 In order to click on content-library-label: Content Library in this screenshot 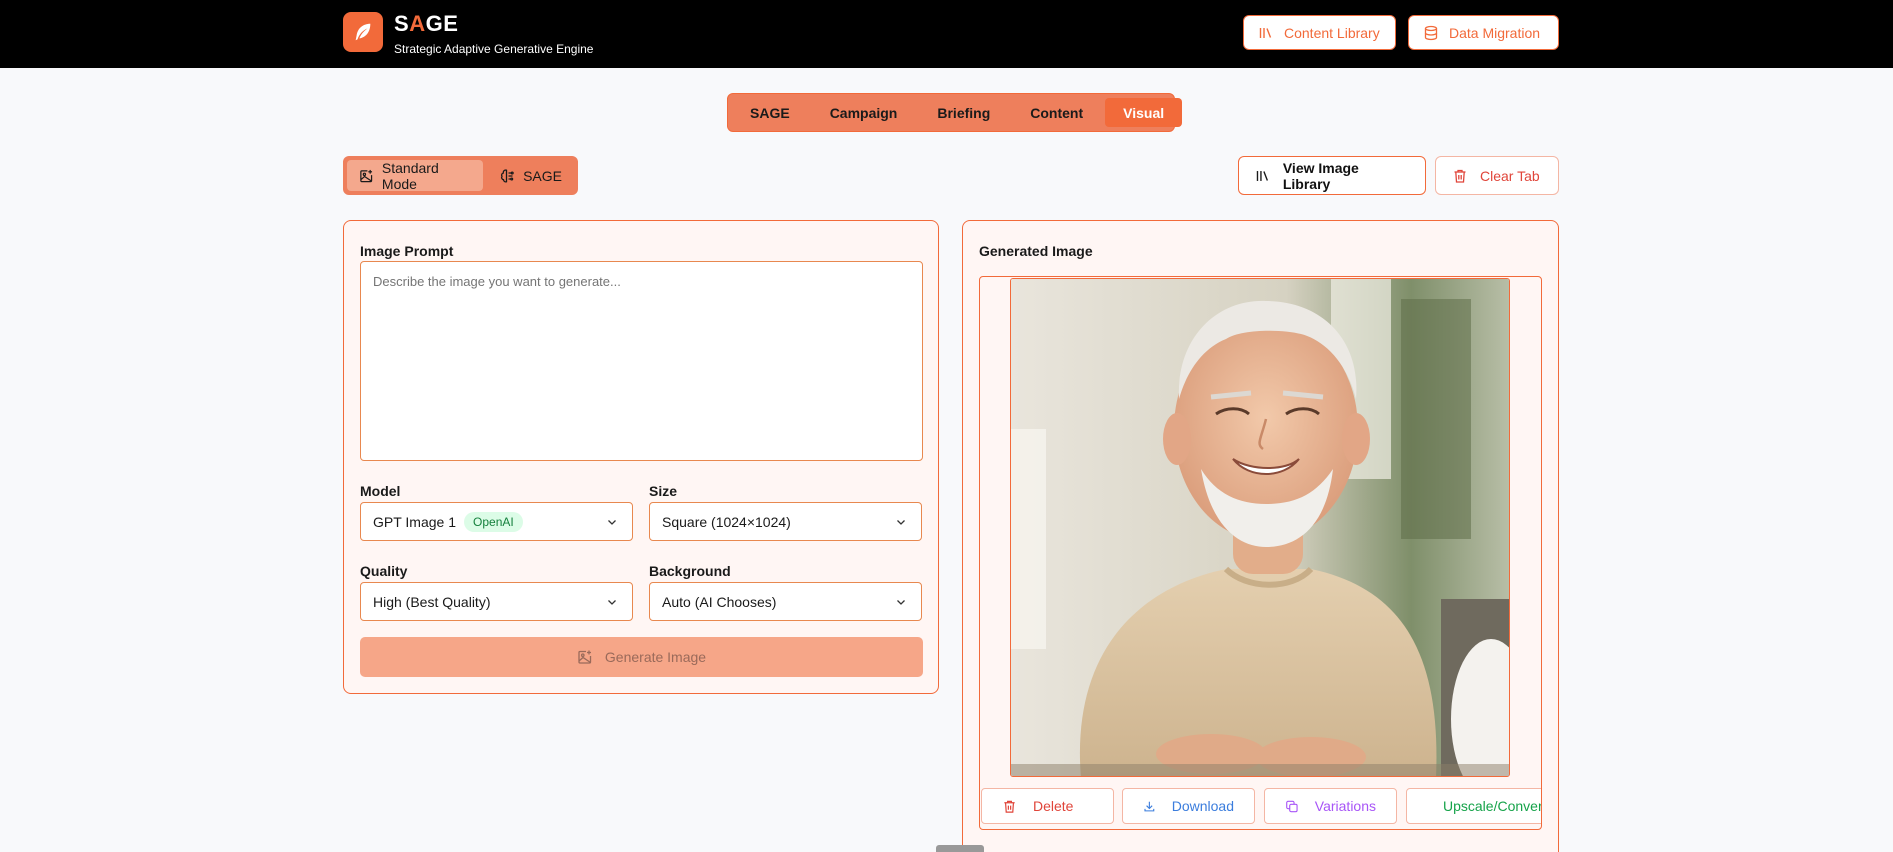, I will do `click(1332, 32)`.